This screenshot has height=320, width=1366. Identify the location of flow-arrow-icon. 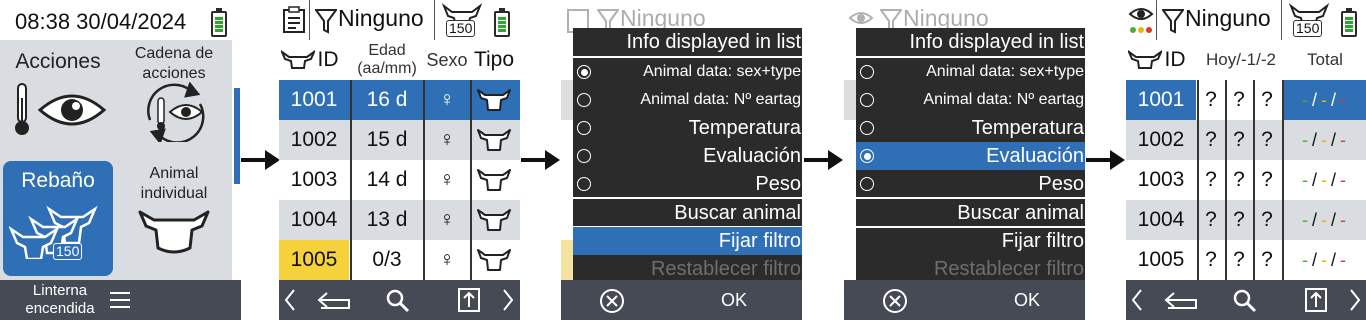
(260, 160).